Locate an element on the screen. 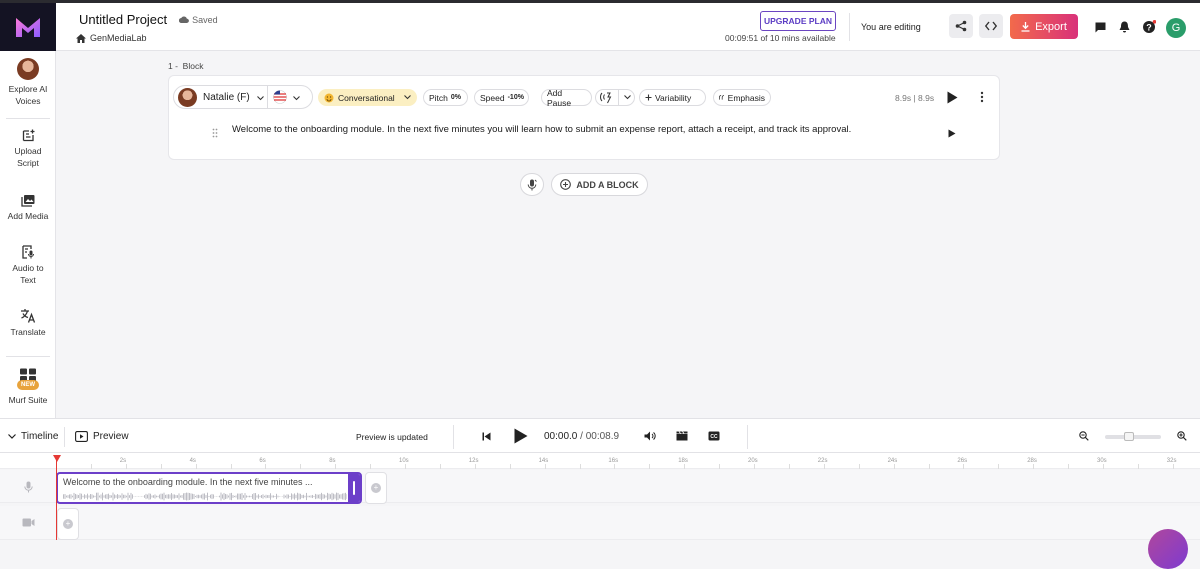 This screenshot has width=1200, height=569. block-more-button is located at coordinates (982, 97).